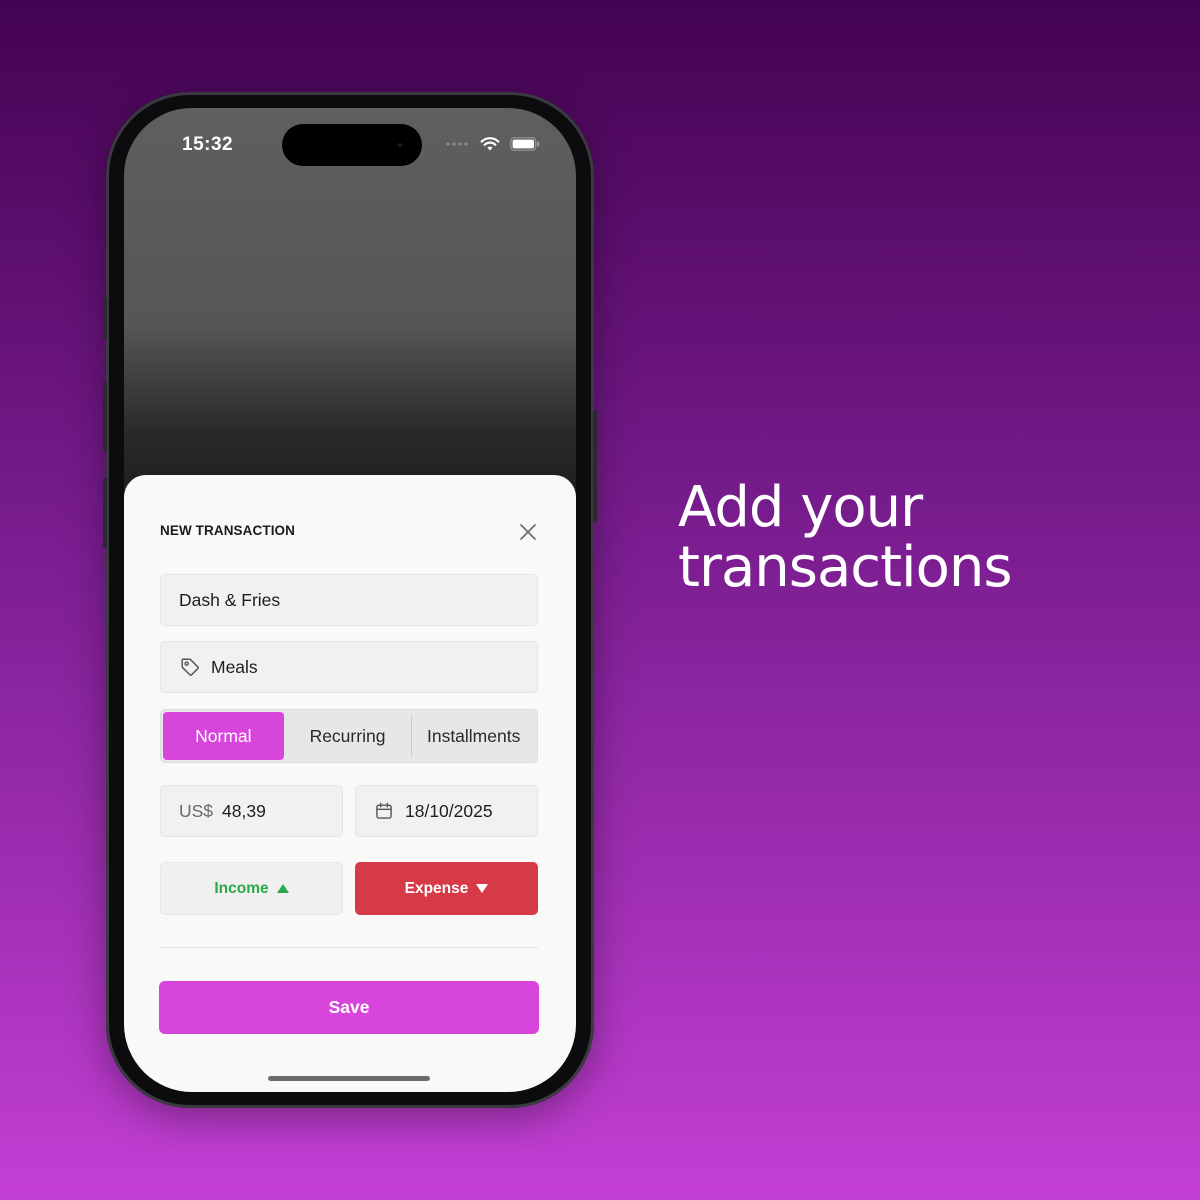 This screenshot has width=1200, height=1200. Describe the element at coordinates (473, 736) in the screenshot. I see `mode-installments: Installments` at that location.